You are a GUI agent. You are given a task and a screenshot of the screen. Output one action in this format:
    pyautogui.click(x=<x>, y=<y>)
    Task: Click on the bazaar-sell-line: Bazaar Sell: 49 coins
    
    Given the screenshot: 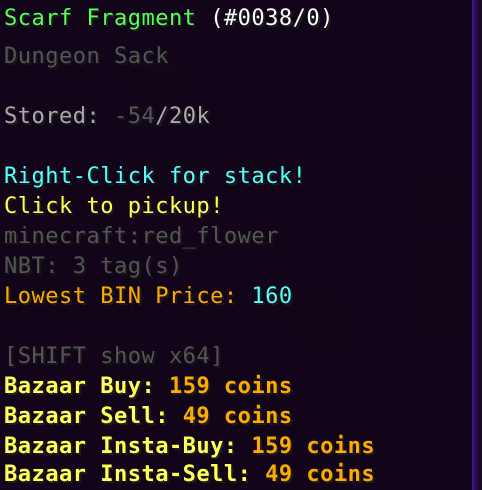 What is the action you would take?
    pyautogui.click(x=148, y=417)
    